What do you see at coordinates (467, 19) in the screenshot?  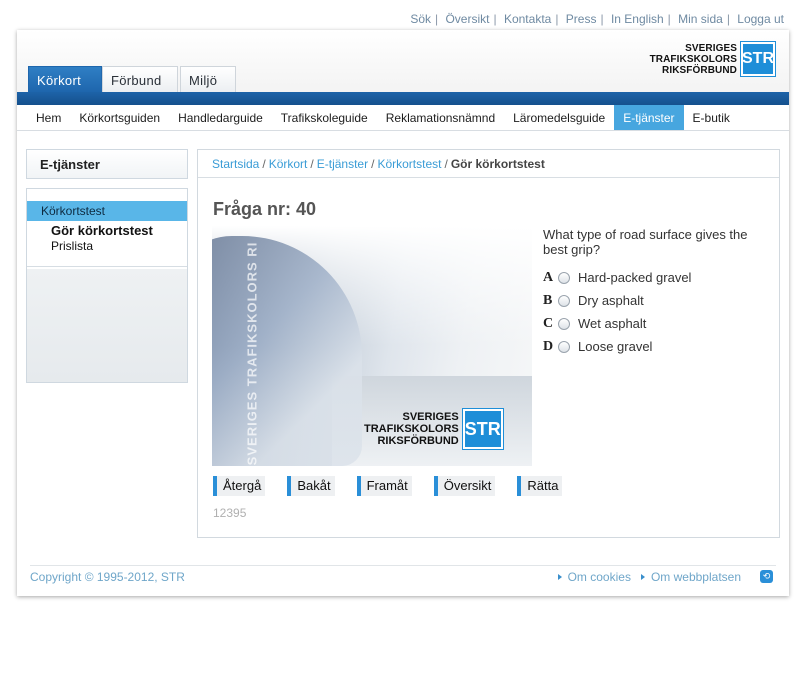 I see `top-link-oversikt: Översikt` at bounding box center [467, 19].